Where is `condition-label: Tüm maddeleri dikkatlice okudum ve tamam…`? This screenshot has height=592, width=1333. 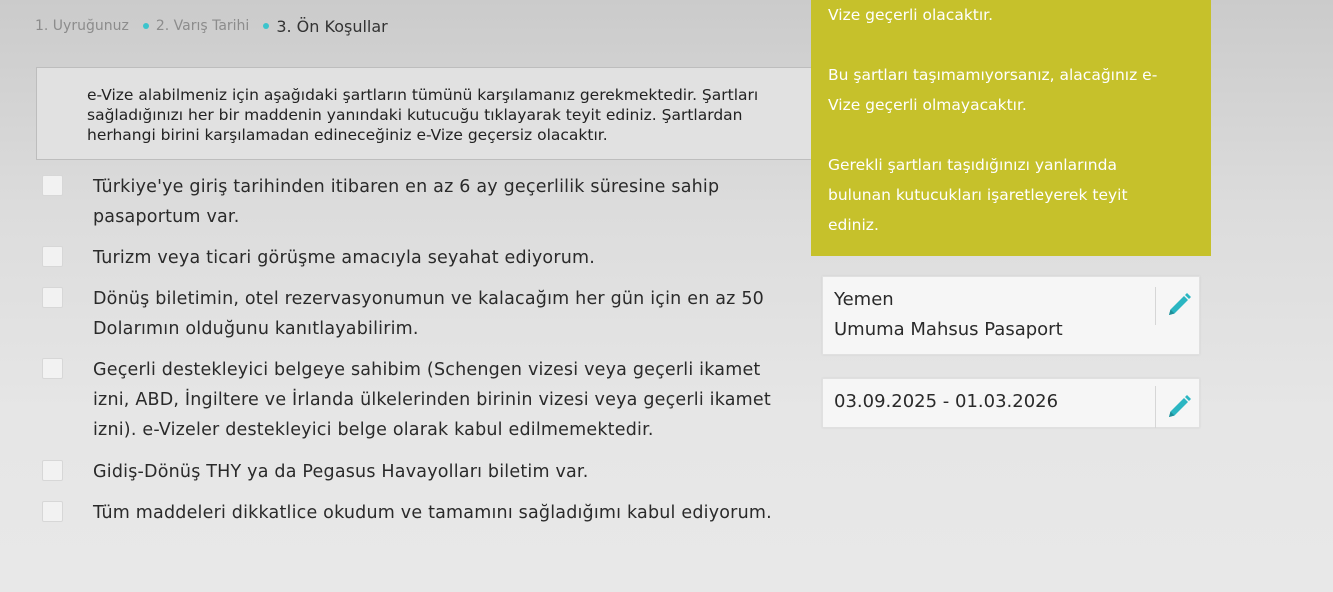
condition-label: Tüm maddeleri dikkatlice okudum ve tamam… is located at coordinates (432, 513).